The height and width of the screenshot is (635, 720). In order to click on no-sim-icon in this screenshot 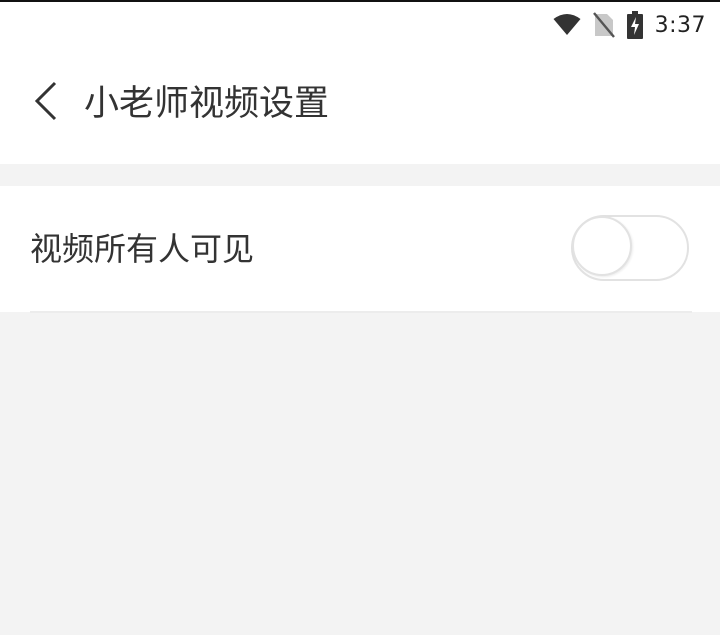, I will do `click(603, 25)`.